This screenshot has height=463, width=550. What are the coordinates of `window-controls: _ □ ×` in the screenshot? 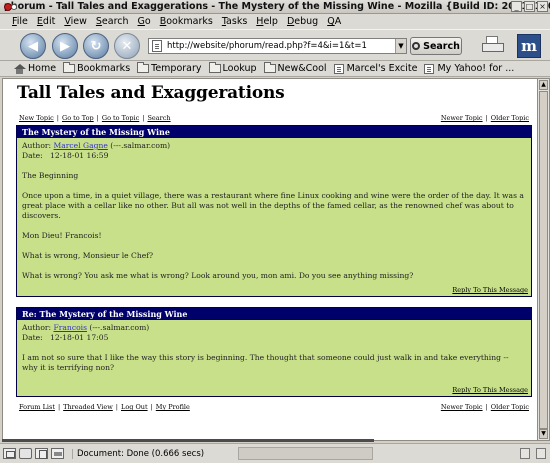 It's located at (529, 6).